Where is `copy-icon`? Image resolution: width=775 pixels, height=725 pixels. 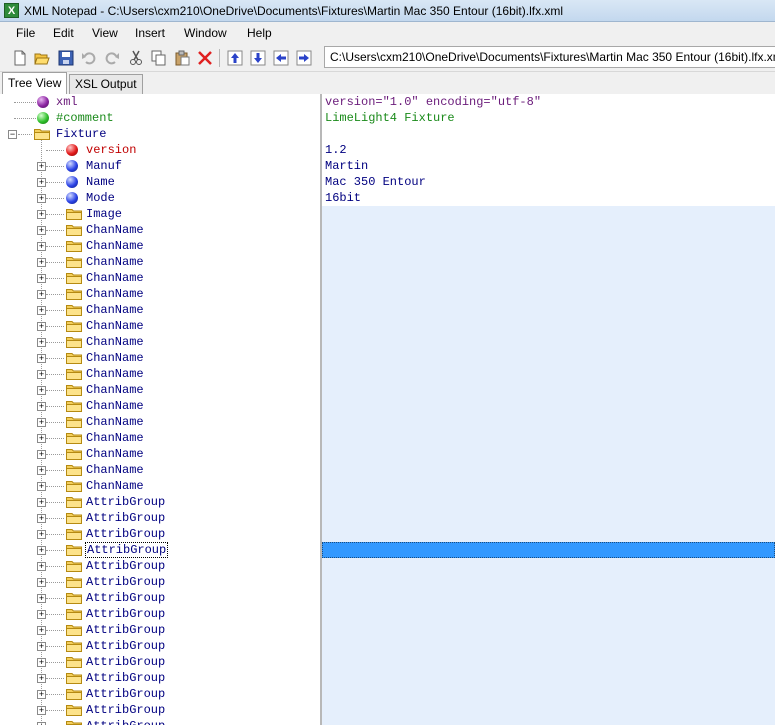 copy-icon is located at coordinates (159, 58).